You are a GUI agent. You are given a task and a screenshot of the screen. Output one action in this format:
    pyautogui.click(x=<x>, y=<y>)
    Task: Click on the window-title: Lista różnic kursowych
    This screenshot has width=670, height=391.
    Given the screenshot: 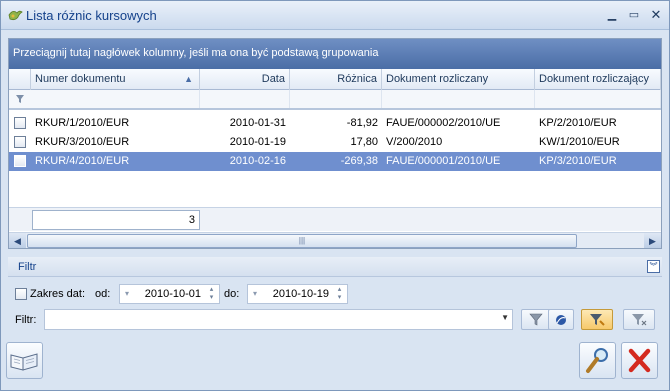 What is the action you would take?
    pyautogui.click(x=91, y=15)
    